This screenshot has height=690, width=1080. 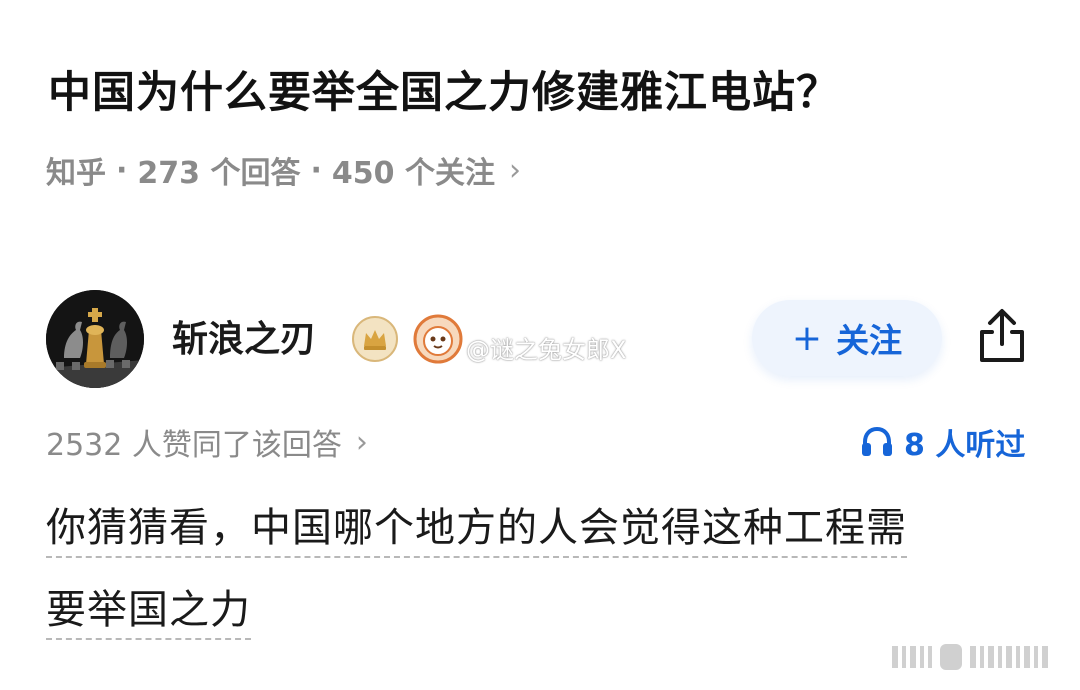 I want to click on chess-king-avatar-icon, so click(x=95, y=339).